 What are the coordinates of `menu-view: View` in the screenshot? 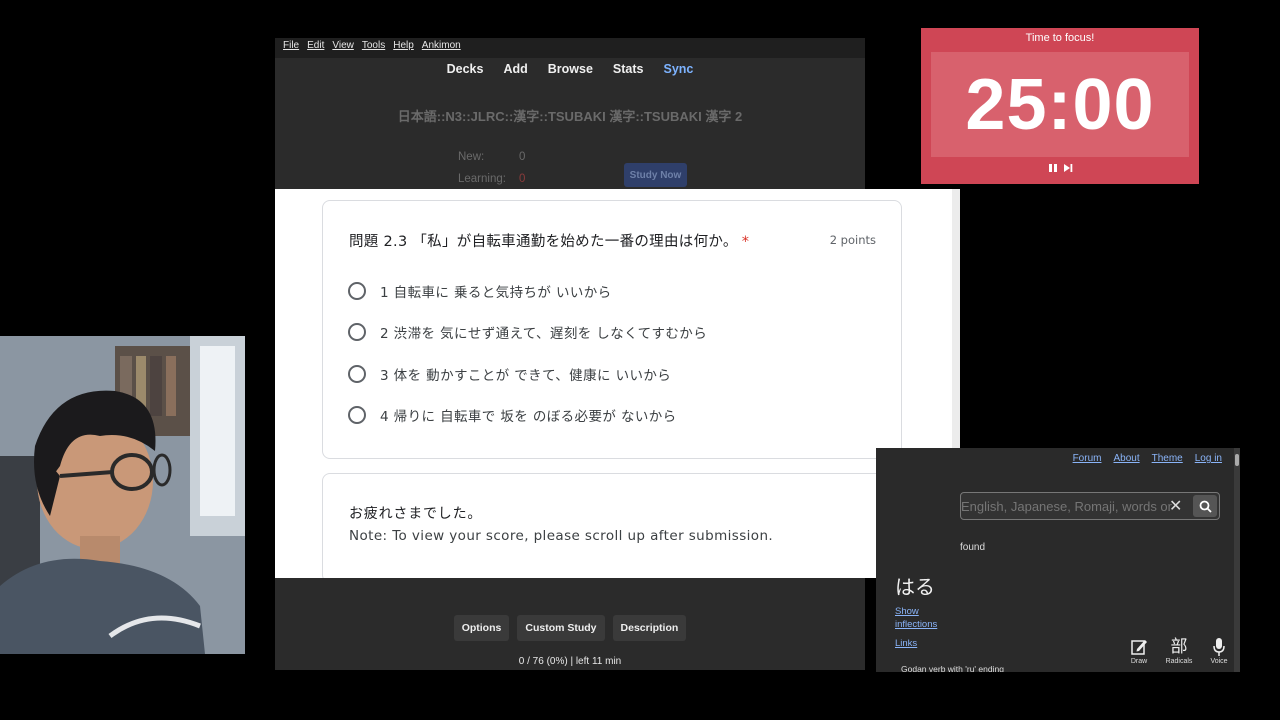 It's located at (343, 48).